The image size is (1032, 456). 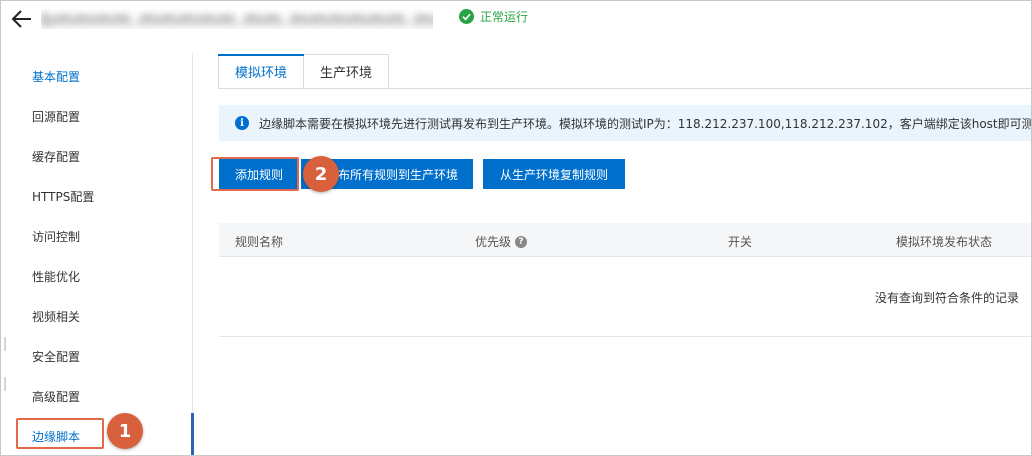 I want to click on column-sim-status-label: 模拟环境发布状态, so click(x=944, y=242).